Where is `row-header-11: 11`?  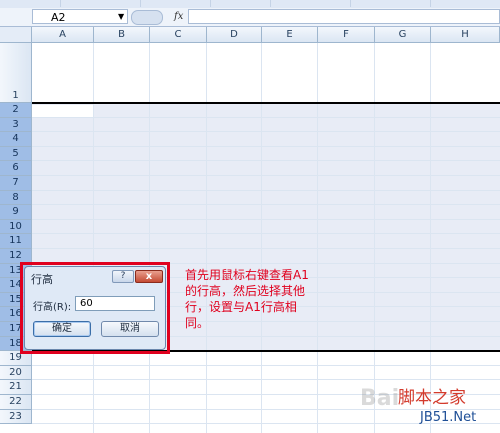 row-header-11: 11 is located at coordinates (16, 241).